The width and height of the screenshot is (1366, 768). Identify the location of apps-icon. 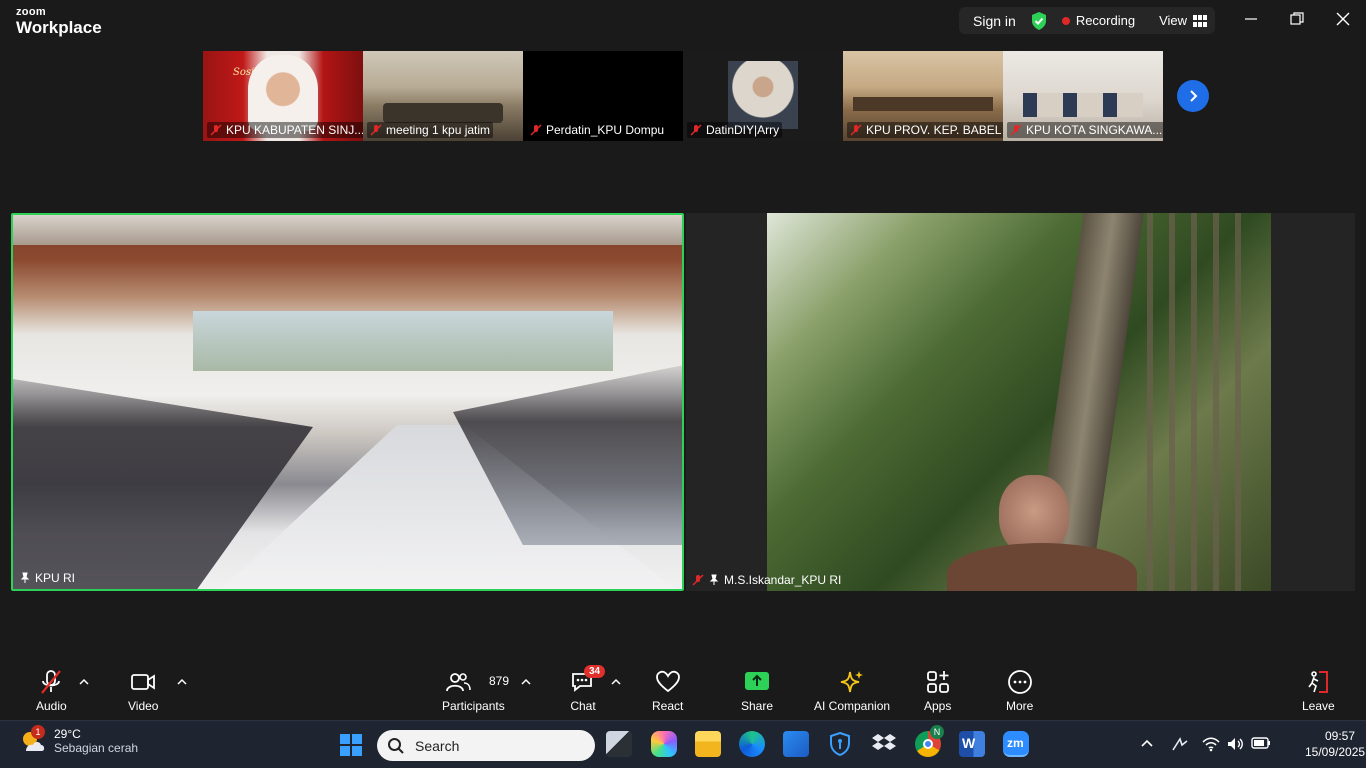
(937, 682).